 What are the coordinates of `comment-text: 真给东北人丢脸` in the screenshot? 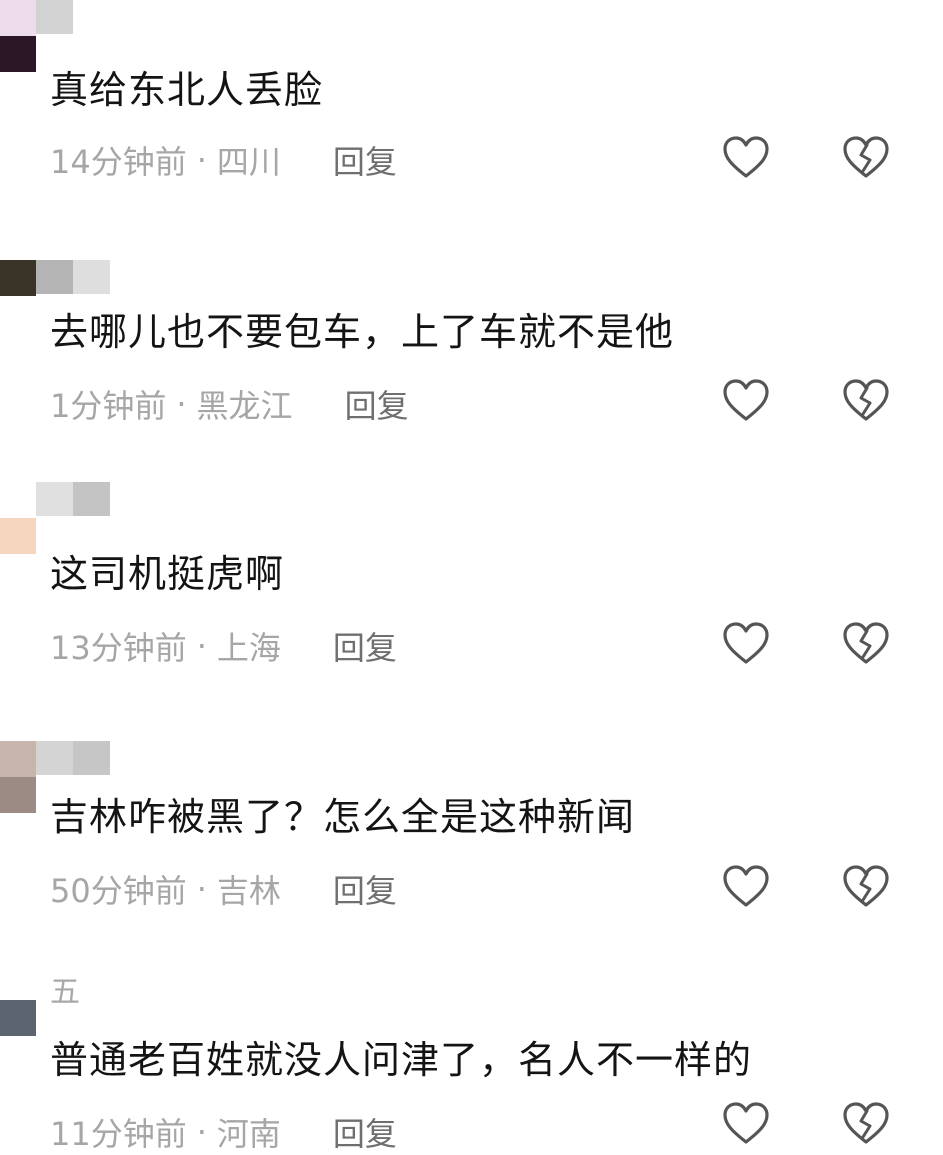 It's located at (187, 90).